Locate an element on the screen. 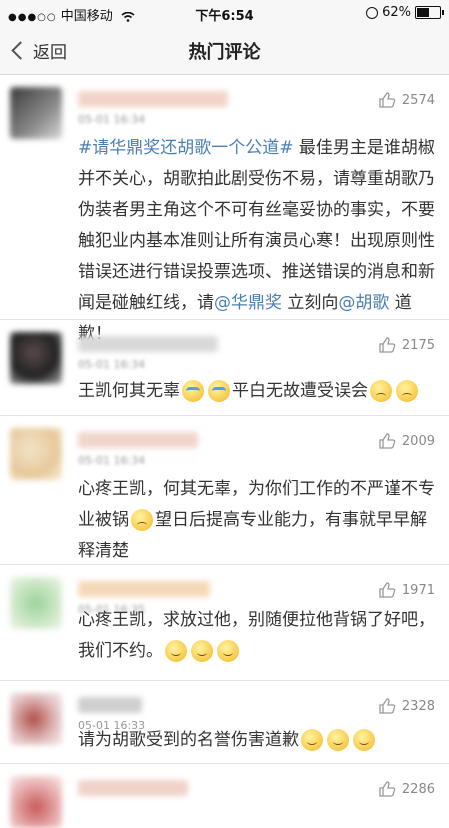  hashtag-link: #请华鼎奖还胡歌一个公道# is located at coordinates (186, 148).